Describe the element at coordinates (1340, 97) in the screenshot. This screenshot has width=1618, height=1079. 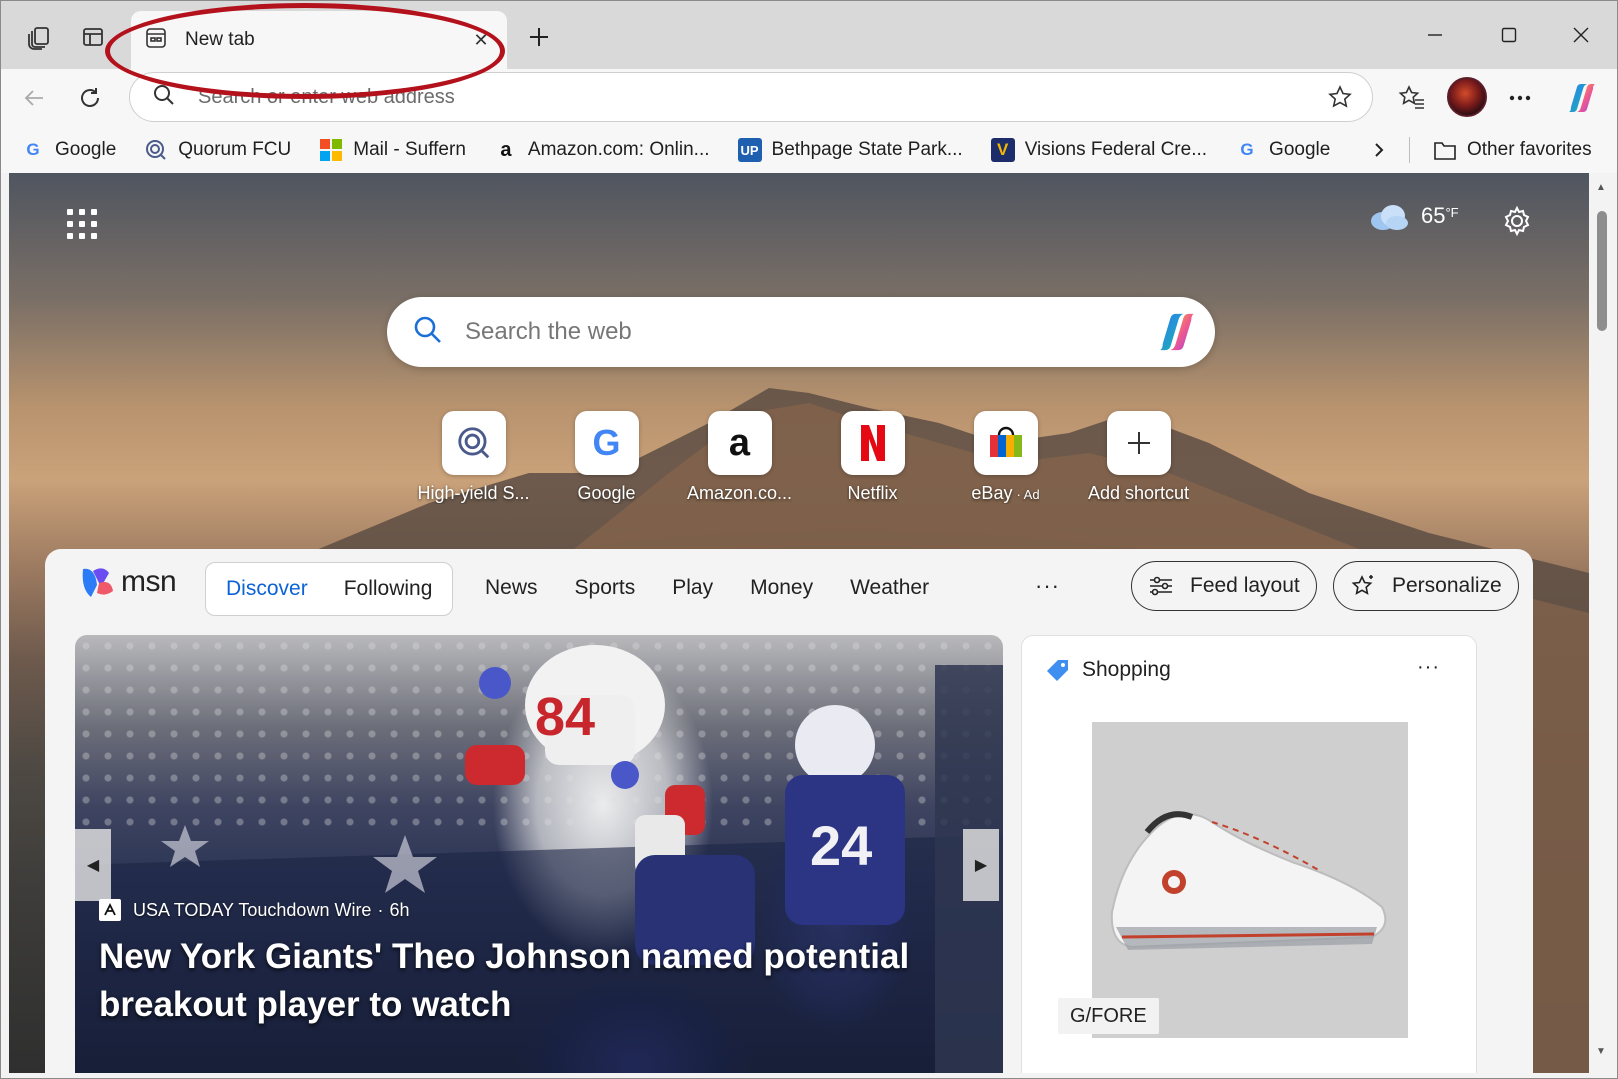
I see `favorite-star-icon` at that location.